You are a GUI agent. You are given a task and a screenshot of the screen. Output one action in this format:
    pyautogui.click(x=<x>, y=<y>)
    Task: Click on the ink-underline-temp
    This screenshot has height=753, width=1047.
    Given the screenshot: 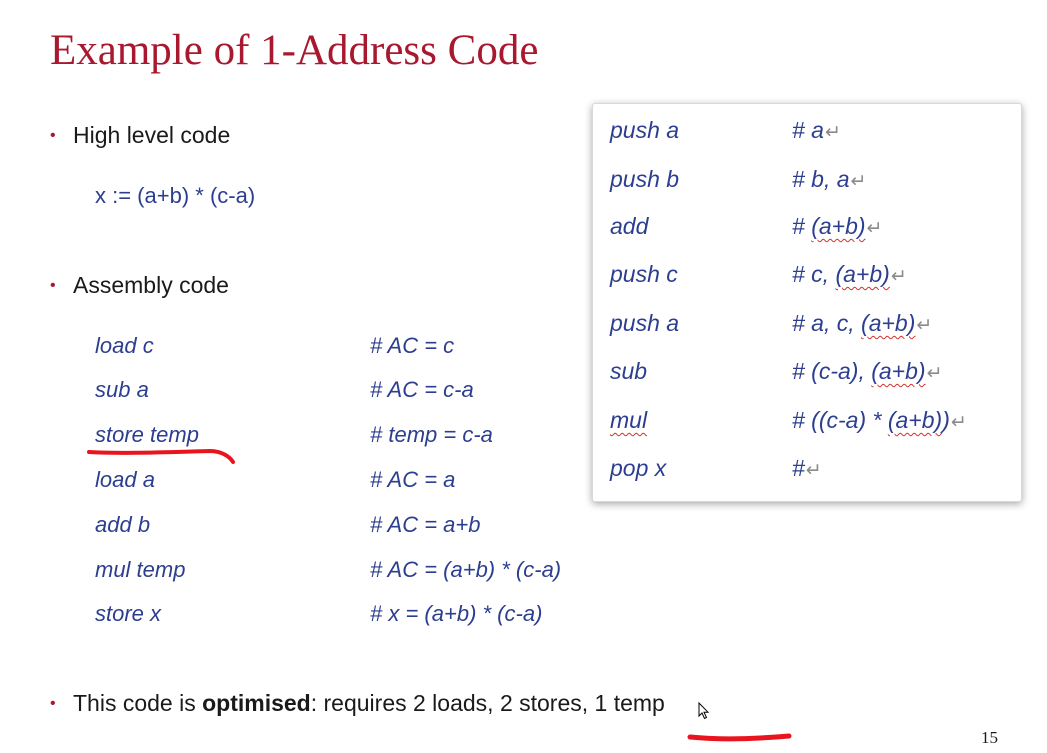 What is the action you would take?
    pyautogui.click(x=739, y=737)
    